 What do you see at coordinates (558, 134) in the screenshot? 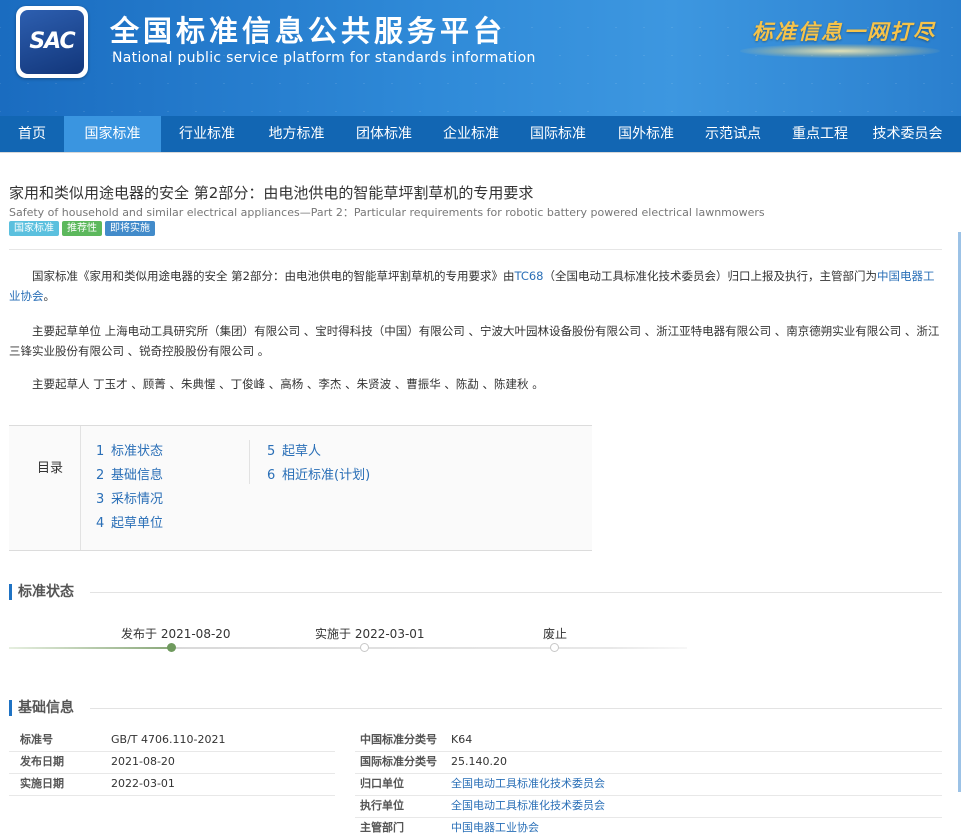
I see `nav-item-international-standards: 国际标准` at bounding box center [558, 134].